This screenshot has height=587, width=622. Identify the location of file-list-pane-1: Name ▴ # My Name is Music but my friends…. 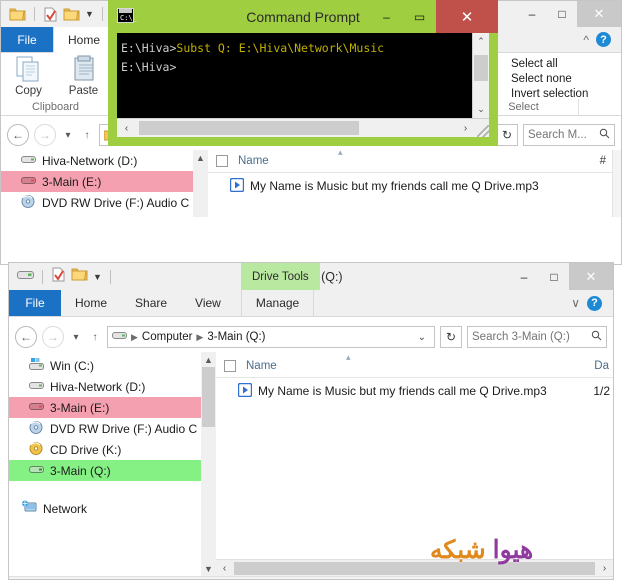
(410, 183).